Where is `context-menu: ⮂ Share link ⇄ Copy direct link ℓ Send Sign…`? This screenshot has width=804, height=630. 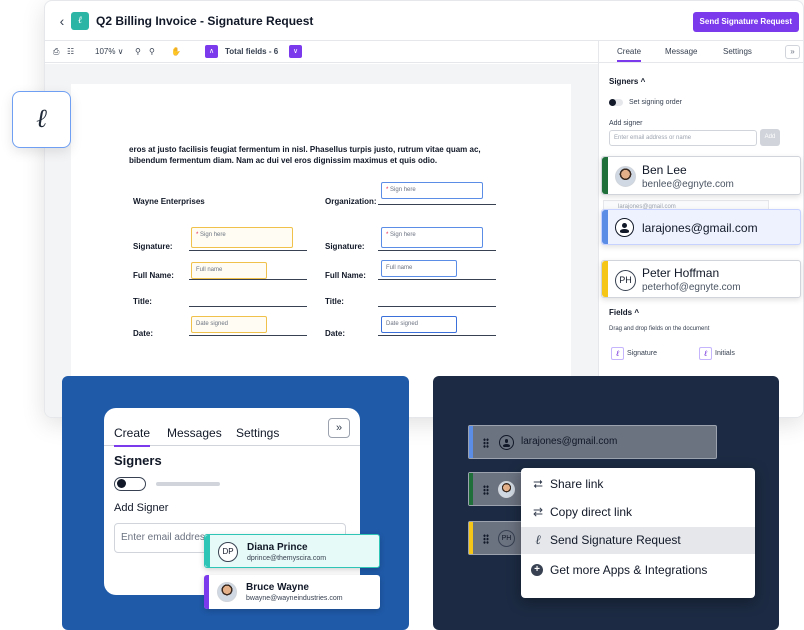
context-menu: ⮂ Share link ⇄ Copy direct link ℓ Send Sign… is located at coordinates (638, 533).